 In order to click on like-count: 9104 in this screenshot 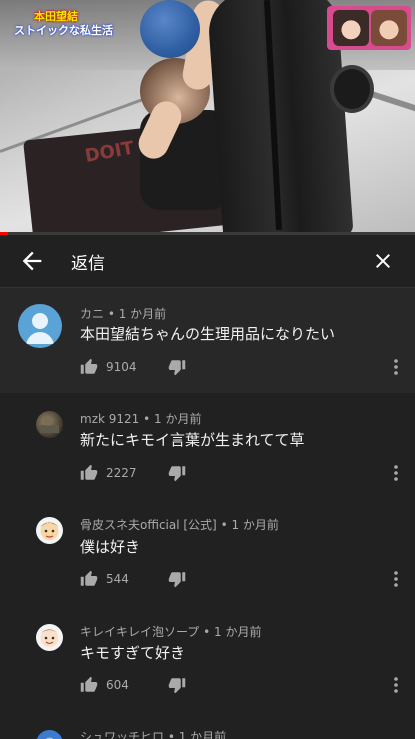, I will do `click(121, 367)`.